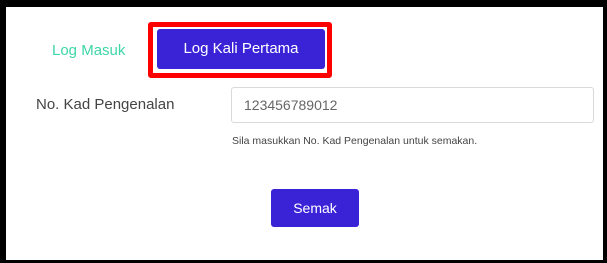 The width and height of the screenshot is (607, 263). What do you see at coordinates (241, 49) in the screenshot?
I see `tab-log-kali-pertama: Log Kali Pertama` at bounding box center [241, 49].